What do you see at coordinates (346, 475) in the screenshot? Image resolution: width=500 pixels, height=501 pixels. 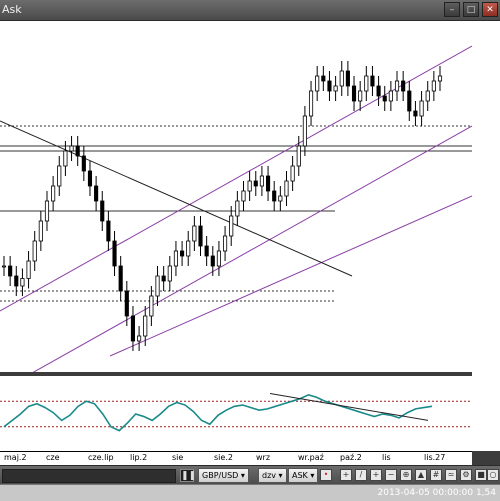 I see `add-icon: +` at bounding box center [346, 475].